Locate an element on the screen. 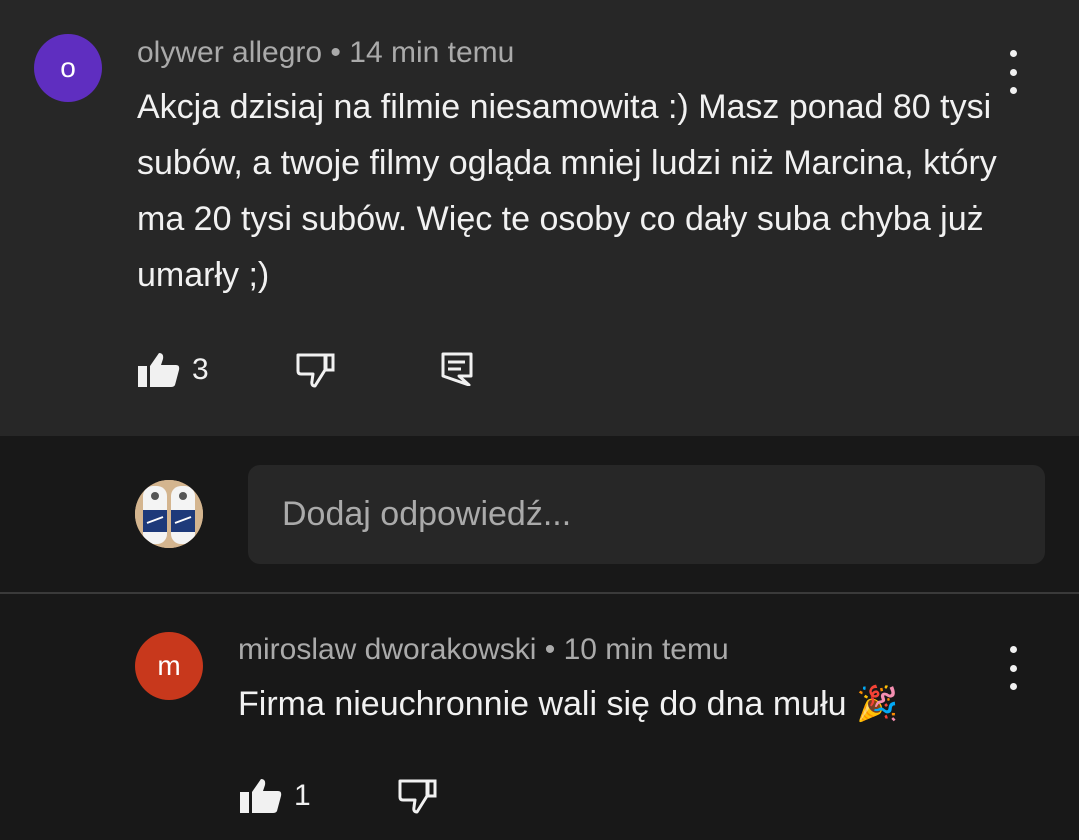  like-count: 1 is located at coordinates (302, 795).